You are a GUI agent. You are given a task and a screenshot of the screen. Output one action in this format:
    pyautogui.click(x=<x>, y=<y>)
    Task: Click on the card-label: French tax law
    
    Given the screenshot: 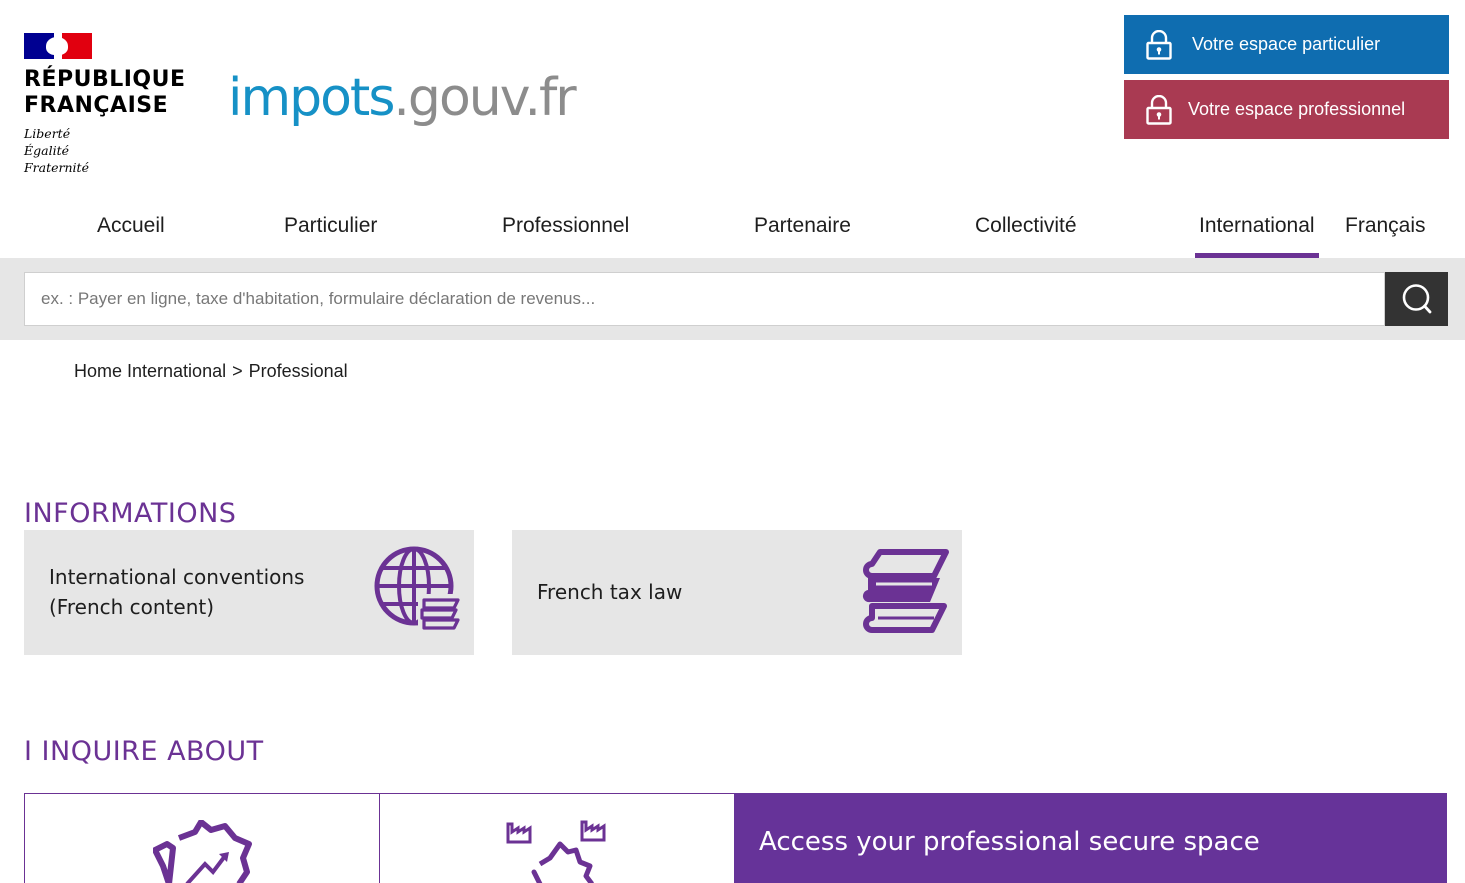 What is the action you would take?
    pyautogui.click(x=610, y=592)
    